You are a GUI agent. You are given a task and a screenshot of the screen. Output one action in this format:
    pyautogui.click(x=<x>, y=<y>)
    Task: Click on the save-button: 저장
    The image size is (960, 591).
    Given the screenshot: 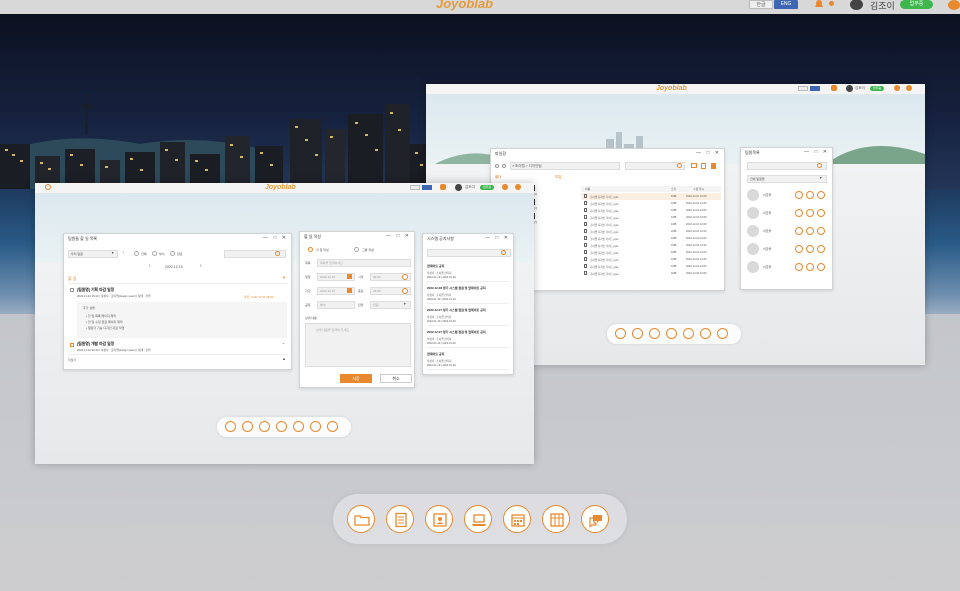 What is the action you would take?
    pyautogui.click(x=356, y=378)
    